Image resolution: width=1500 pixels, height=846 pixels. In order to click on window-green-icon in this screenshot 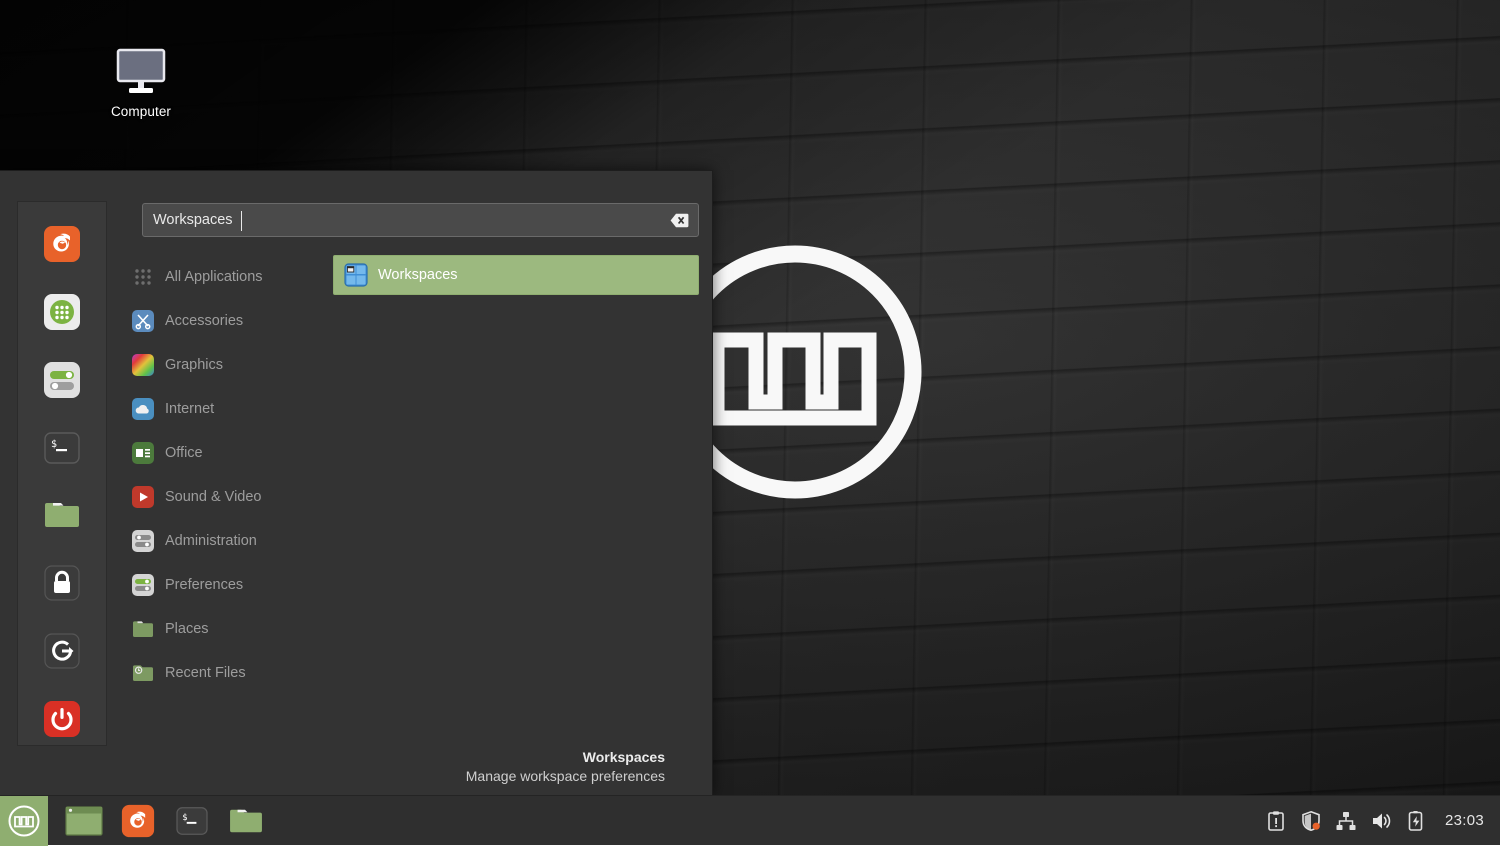, I will do `click(84, 821)`.